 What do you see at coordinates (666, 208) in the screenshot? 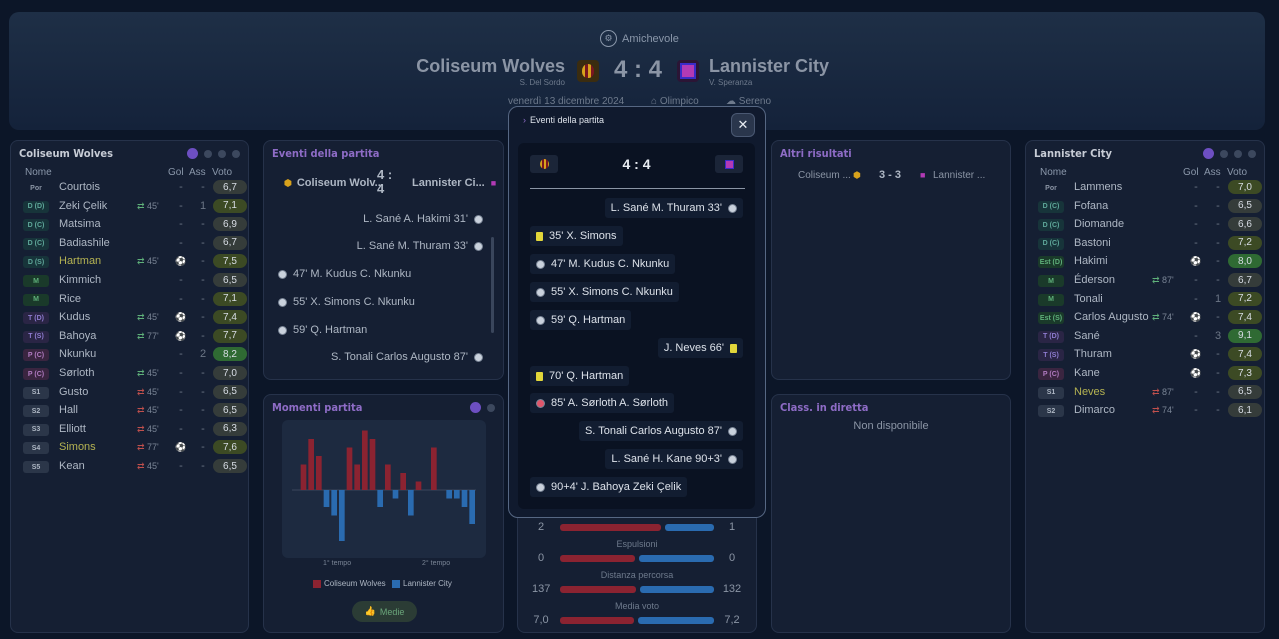
I see `event-text: L. Sané M. Thuram 33'` at bounding box center [666, 208].